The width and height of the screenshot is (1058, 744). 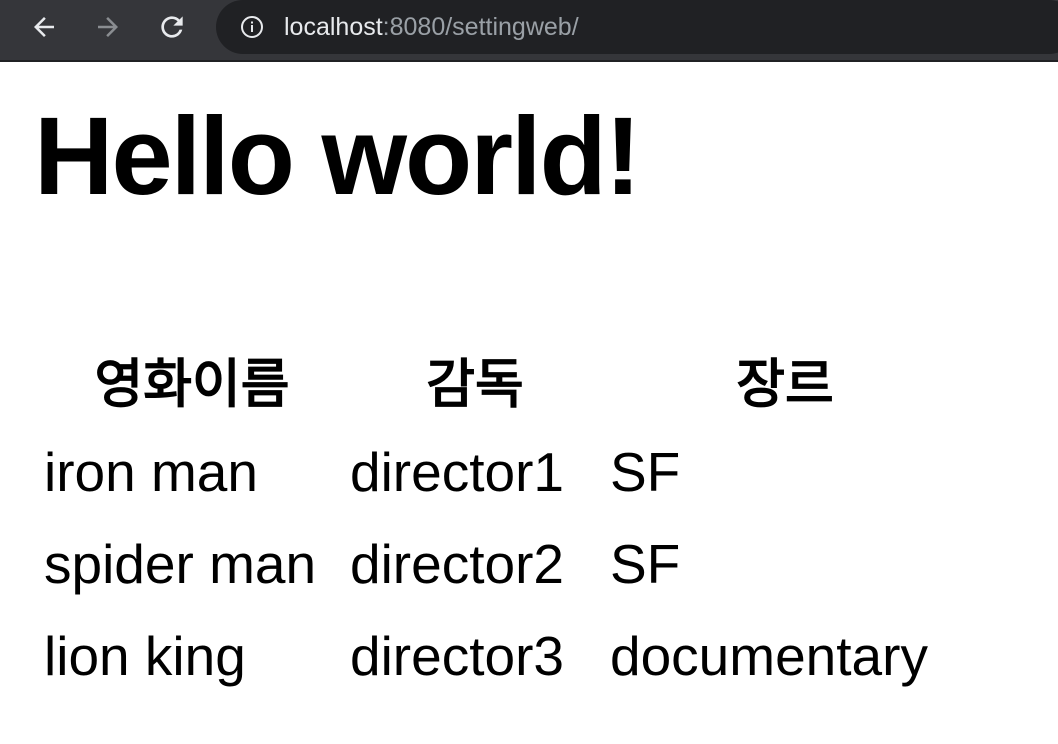 I want to click on table-row: spider man director2 SF, so click(x=502, y=564).